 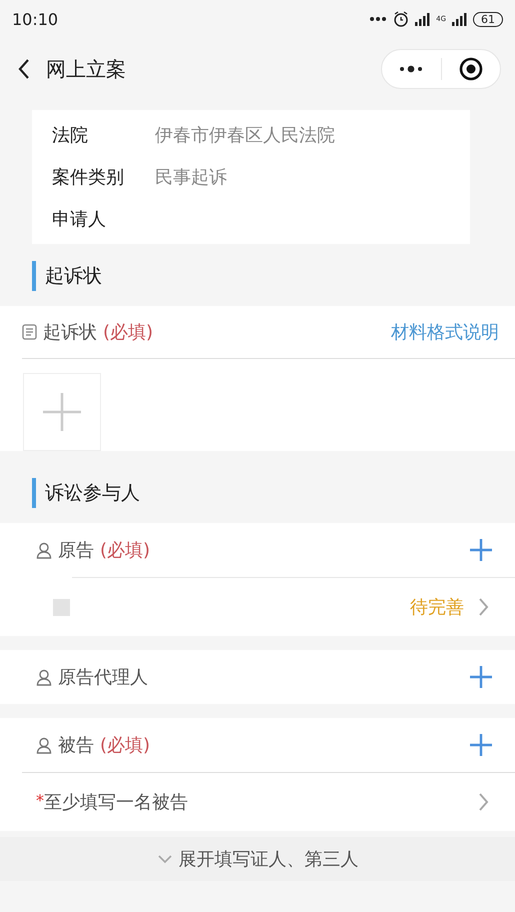 I want to click on field-label: 案件类别, so click(x=88, y=177).